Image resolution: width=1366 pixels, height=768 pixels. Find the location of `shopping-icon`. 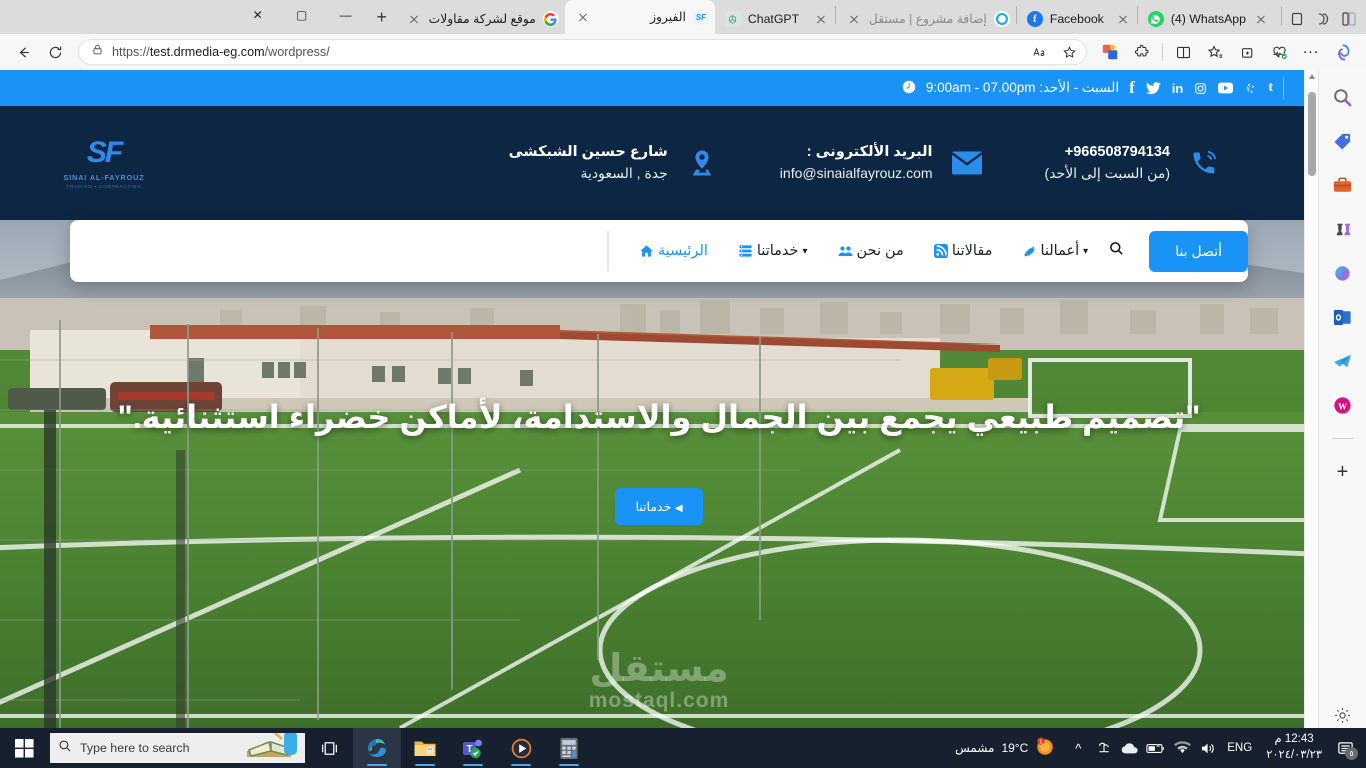

shopping-icon is located at coordinates (1343, 141).